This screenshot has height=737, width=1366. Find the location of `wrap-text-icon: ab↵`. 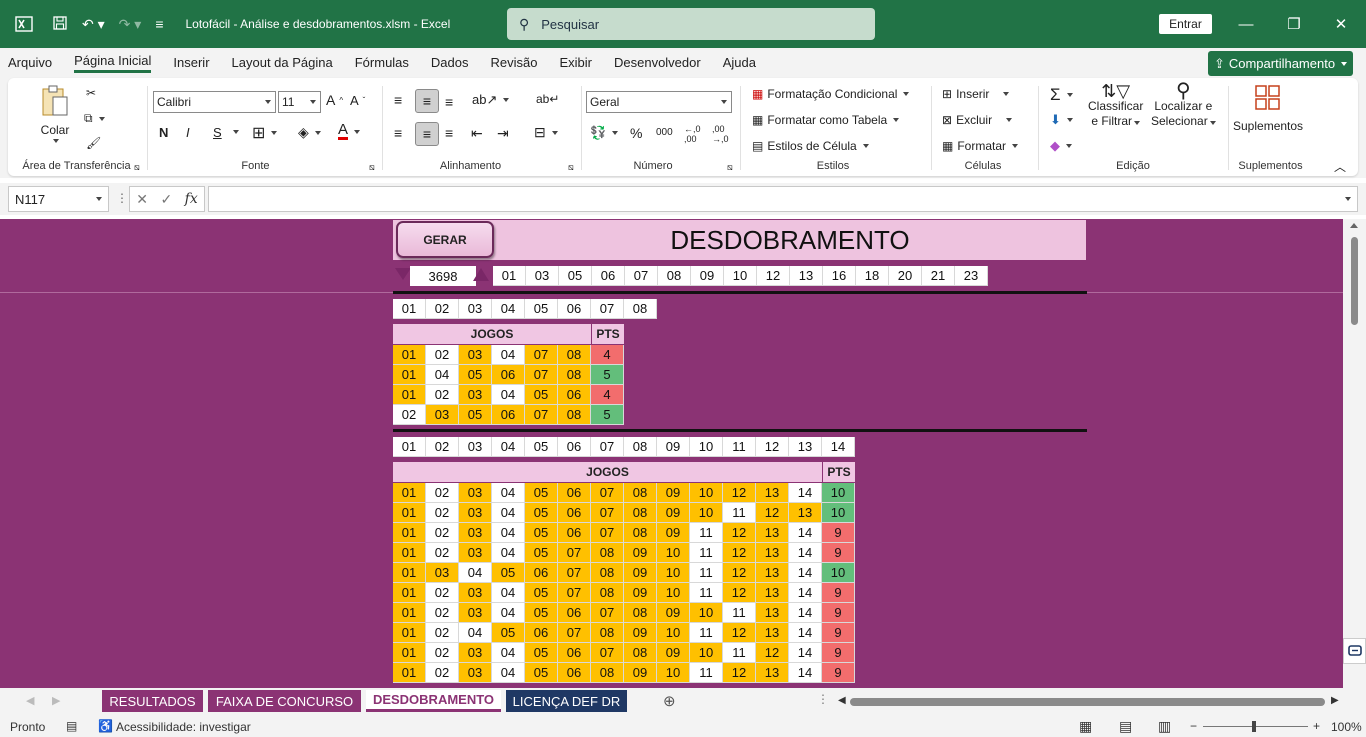

wrap-text-icon: ab↵ is located at coordinates (547, 99).